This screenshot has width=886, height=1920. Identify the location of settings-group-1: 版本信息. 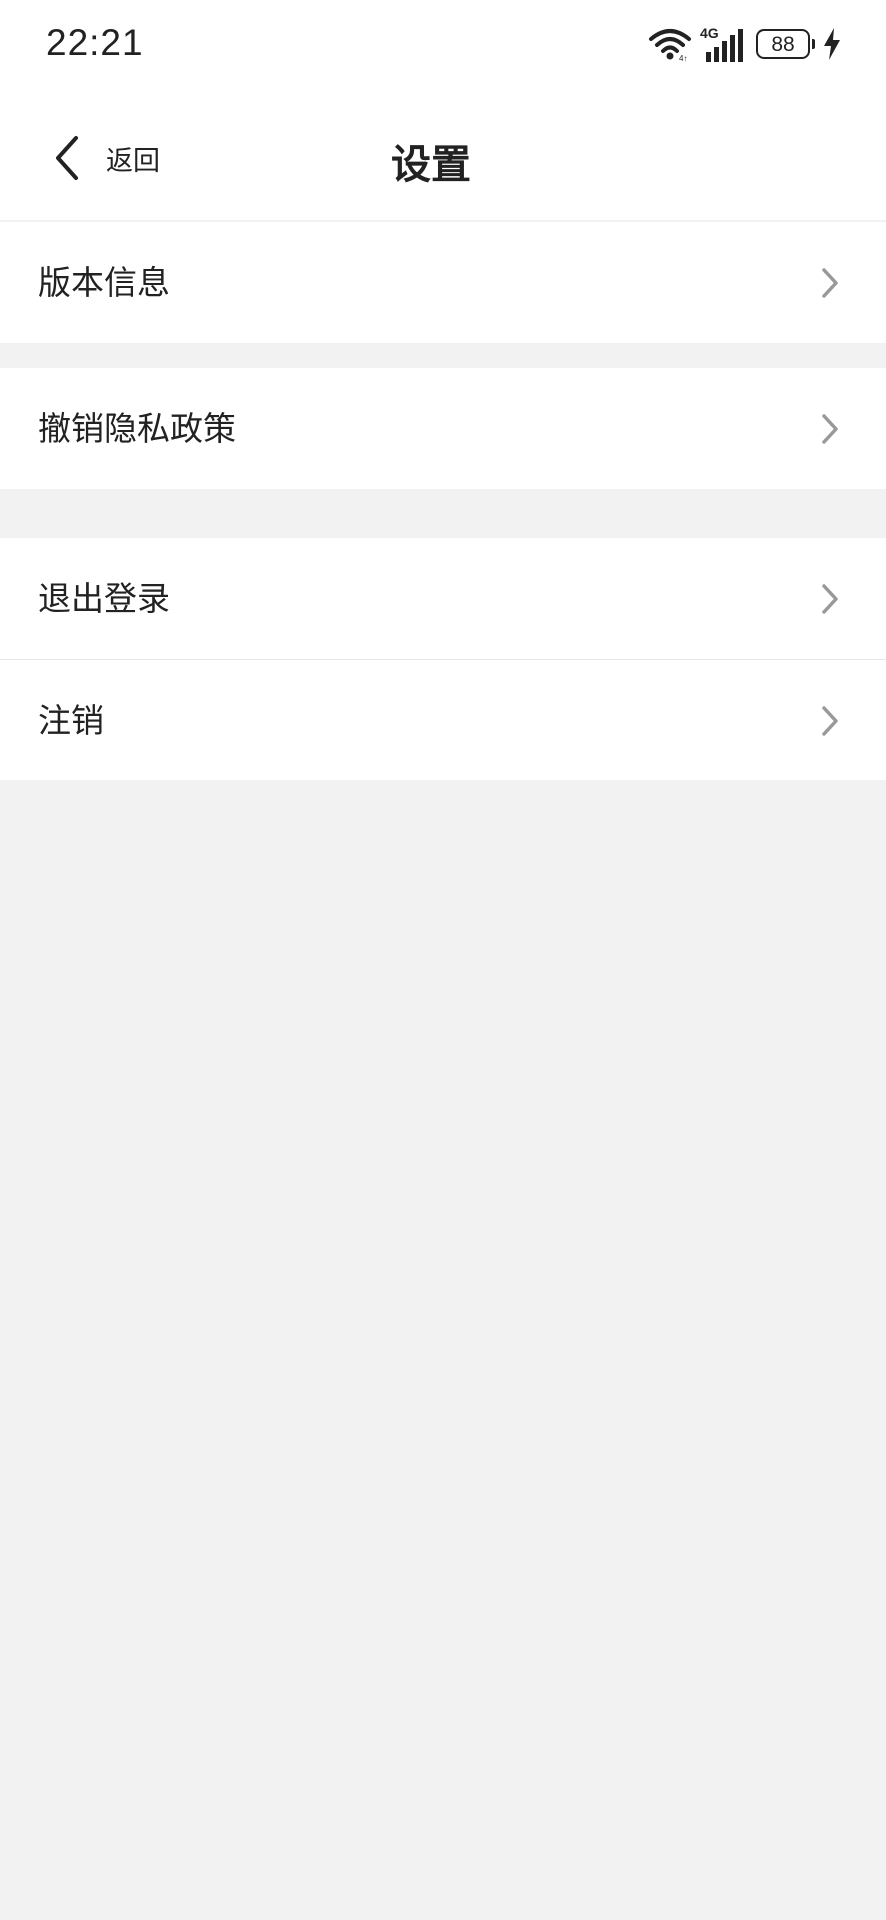
(443, 282).